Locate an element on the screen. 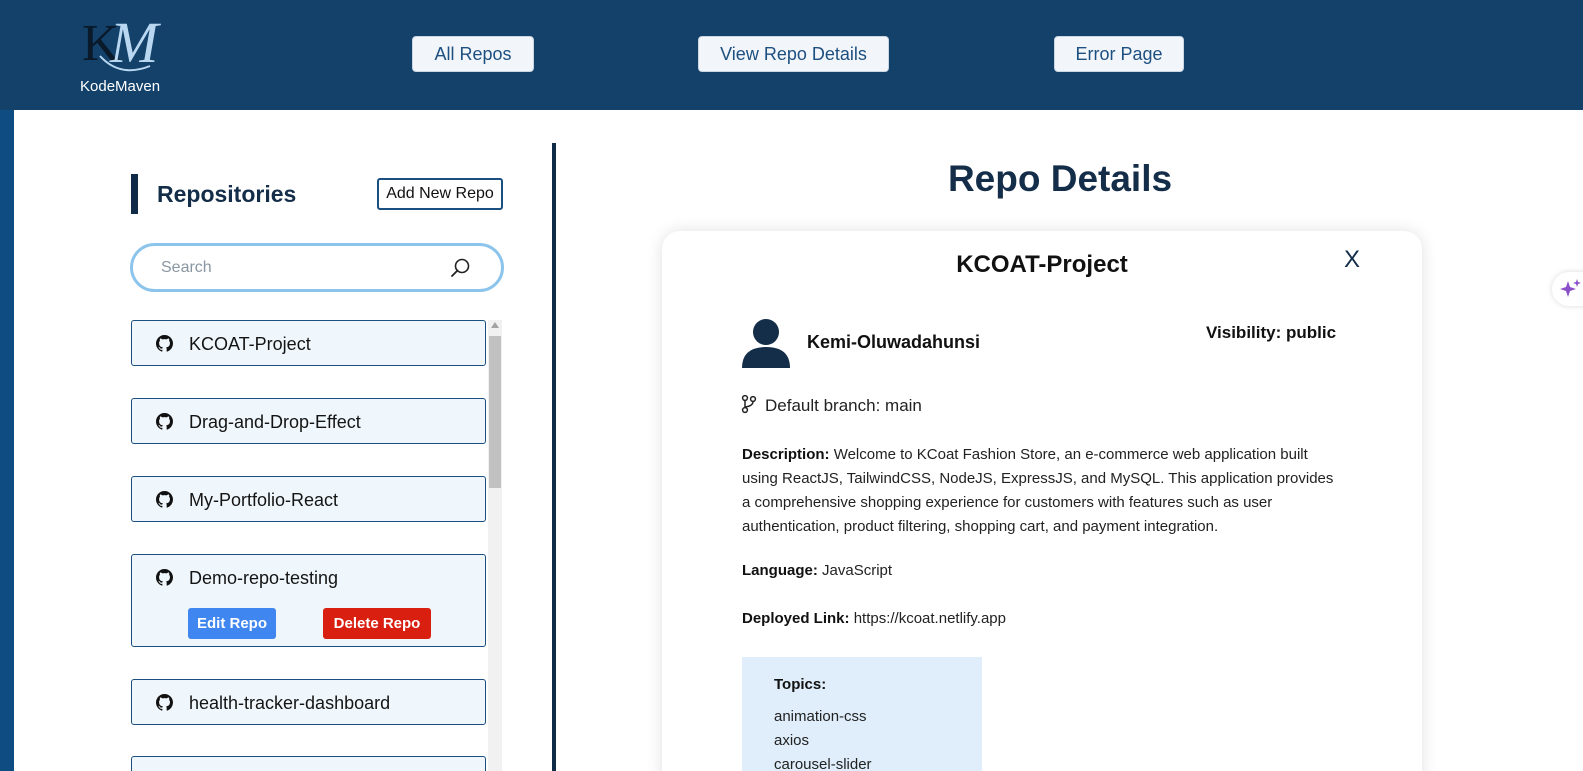  branch-value: main is located at coordinates (903, 405).